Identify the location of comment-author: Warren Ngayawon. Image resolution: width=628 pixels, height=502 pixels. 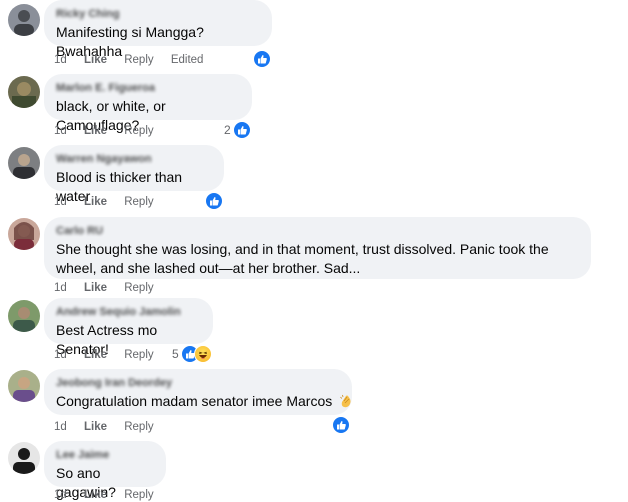
(134, 159).